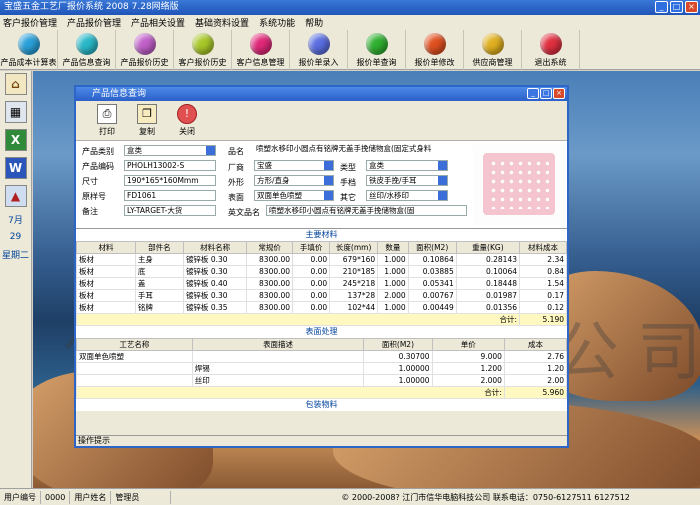 This screenshot has width=700, height=505. What do you see at coordinates (543, 283) in the screenshot?
I see `table-cell: 1.54` at bounding box center [543, 283].